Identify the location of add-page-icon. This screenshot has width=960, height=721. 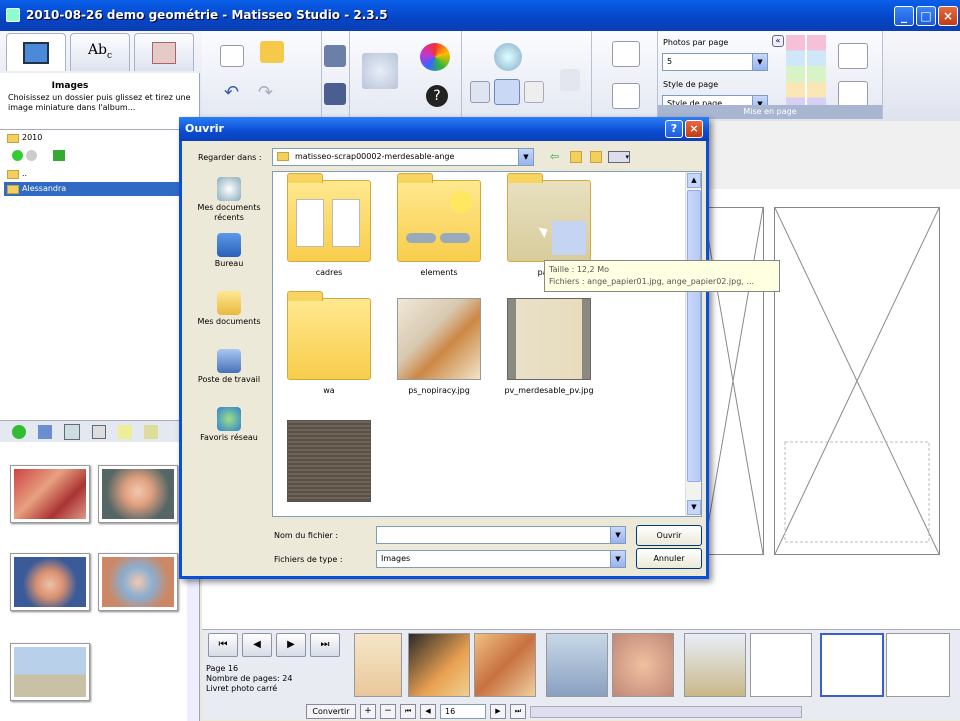
(626, 54).